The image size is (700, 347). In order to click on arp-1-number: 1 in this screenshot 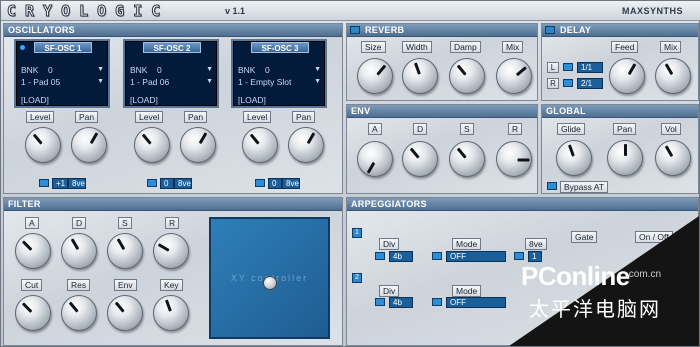, I will do `click(357, 233)`.